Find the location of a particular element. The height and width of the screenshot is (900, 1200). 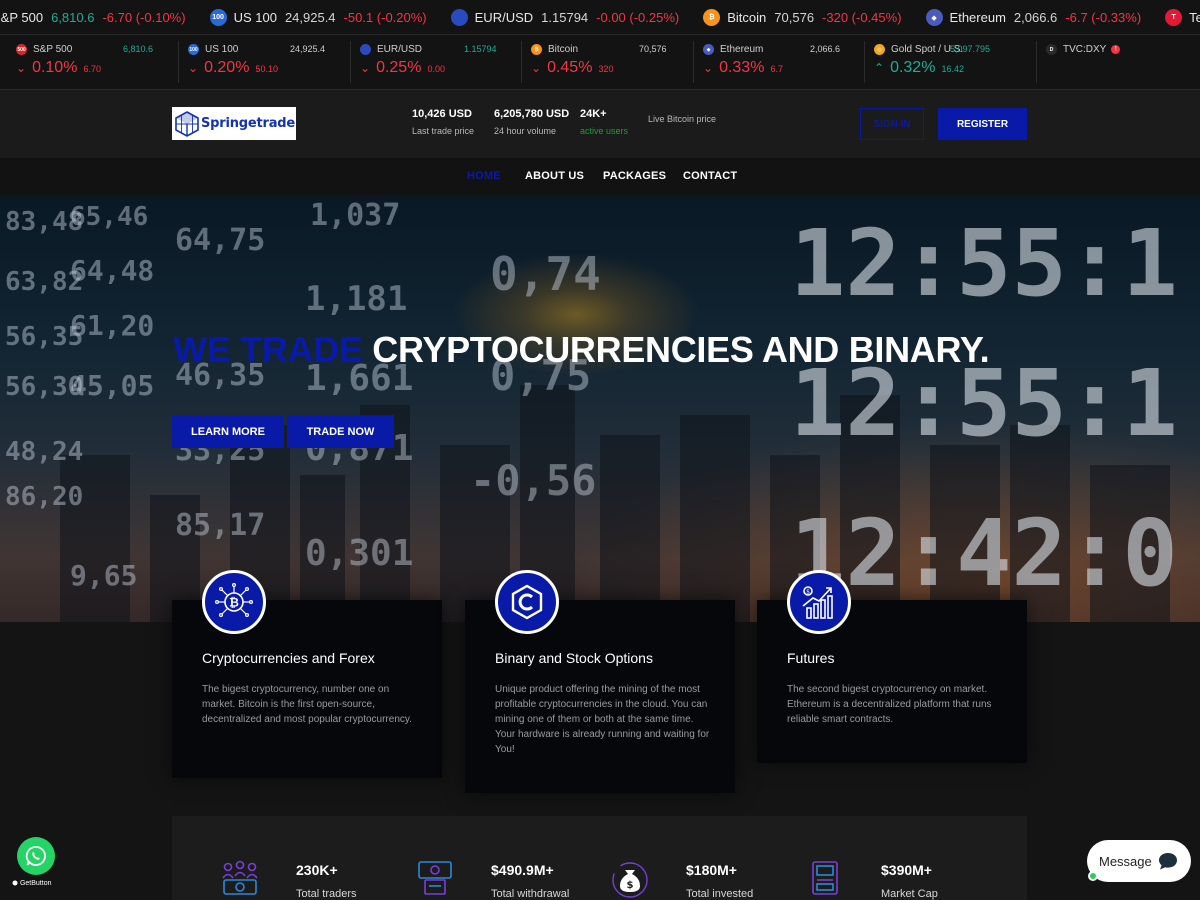

sign-in-button: SIGN IN is located at coordinates (892, 124).